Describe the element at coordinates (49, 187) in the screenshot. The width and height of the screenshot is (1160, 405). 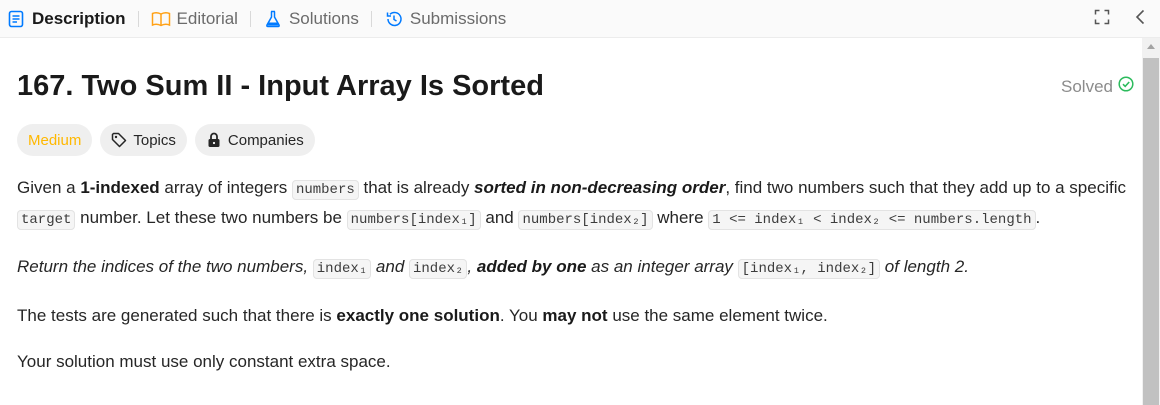
I see `text-span: Given a` at that location.